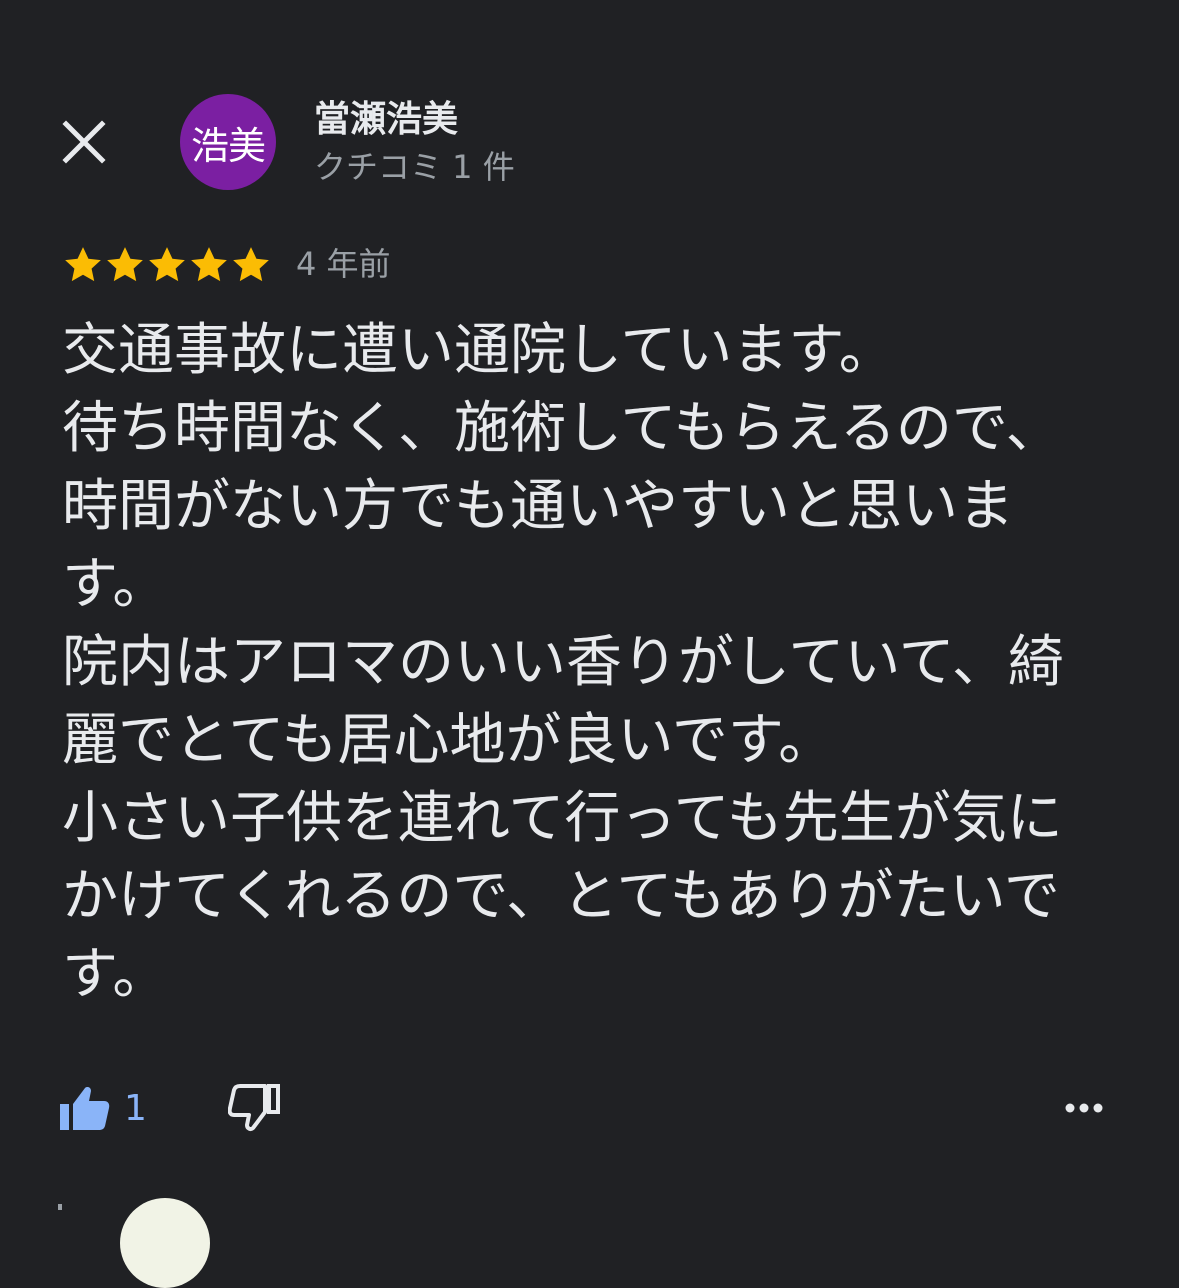  I want to click on author-name: 當瀬浩美, so click(386, 120).